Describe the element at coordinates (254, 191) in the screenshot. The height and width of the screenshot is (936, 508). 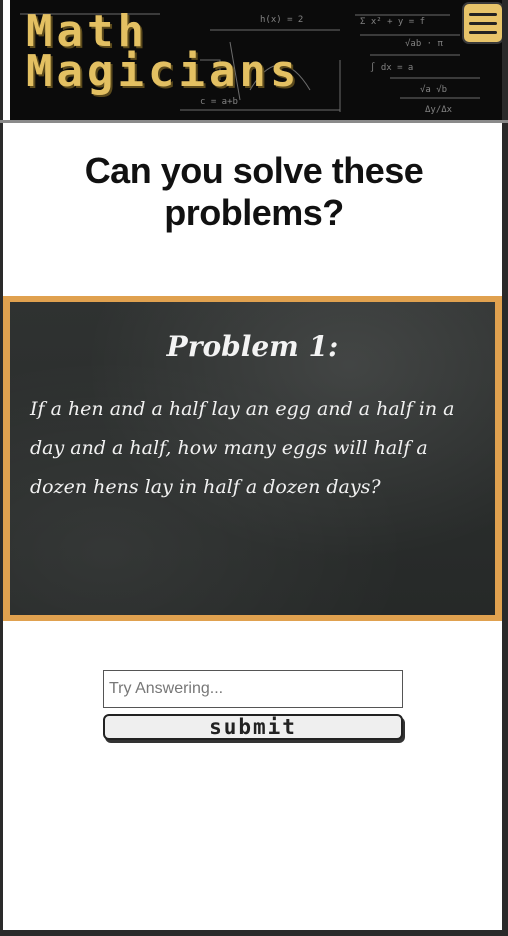
I see `page-title: Can you solve these problems?` at that location.